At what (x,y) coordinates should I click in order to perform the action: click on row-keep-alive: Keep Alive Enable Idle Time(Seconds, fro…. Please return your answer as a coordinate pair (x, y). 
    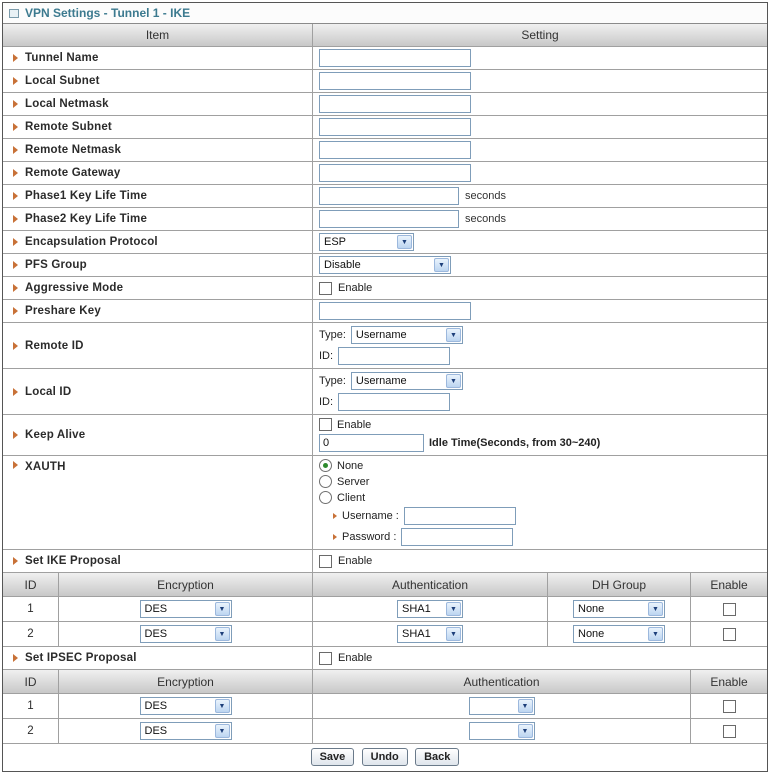
    Looking at the image, I should click on (385, 435).